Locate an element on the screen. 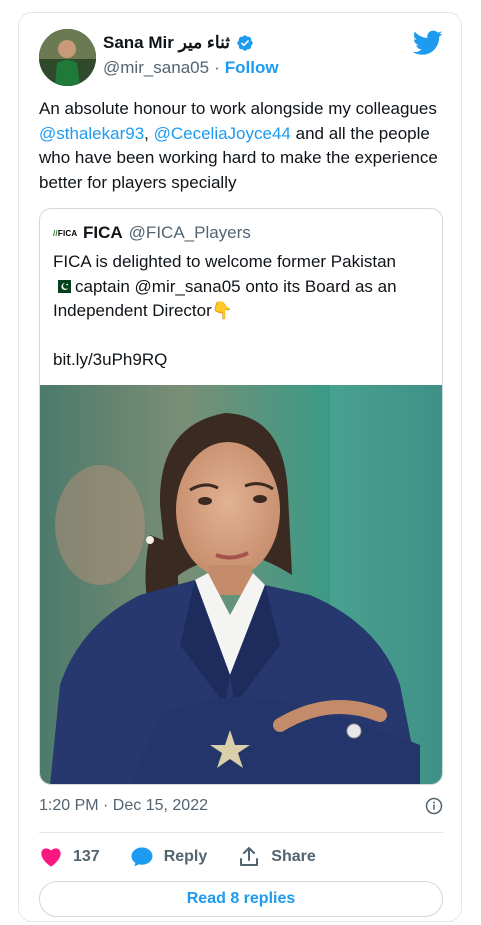  like-count: 137 is located at coordinates (86, 856).